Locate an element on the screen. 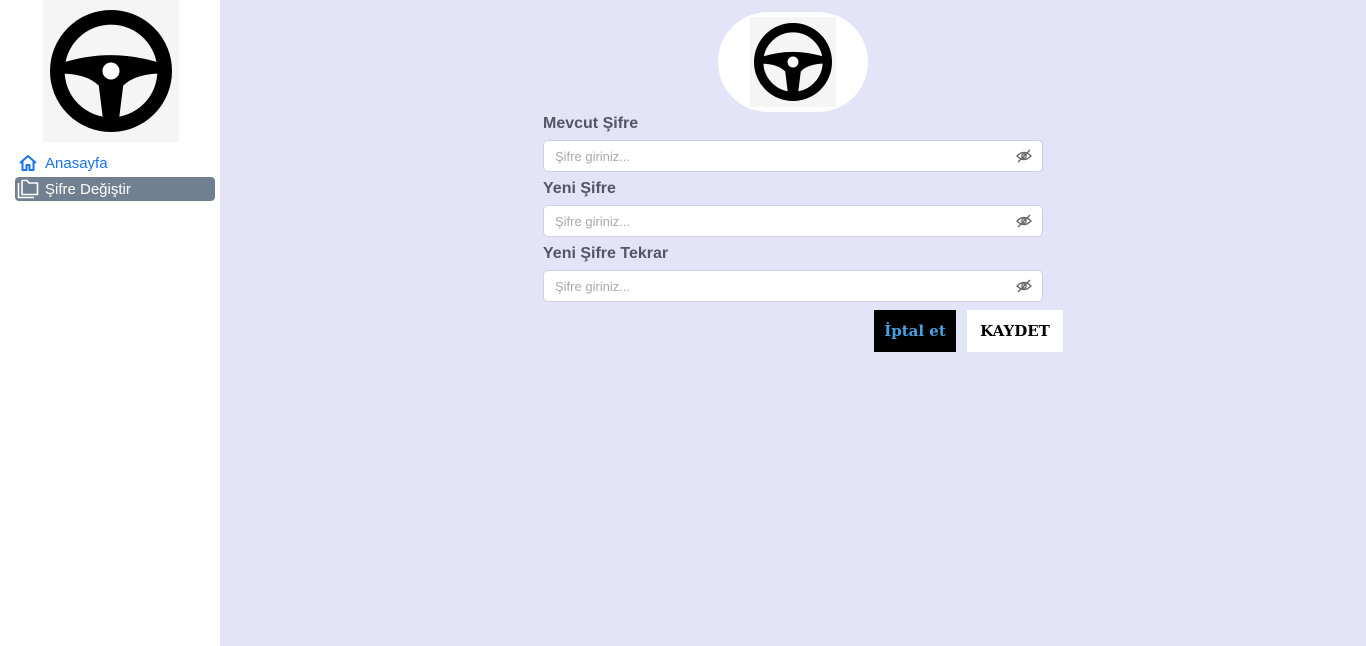  sidebar-item-label: Şifre Değiştir is located at coordinates (88, 189).